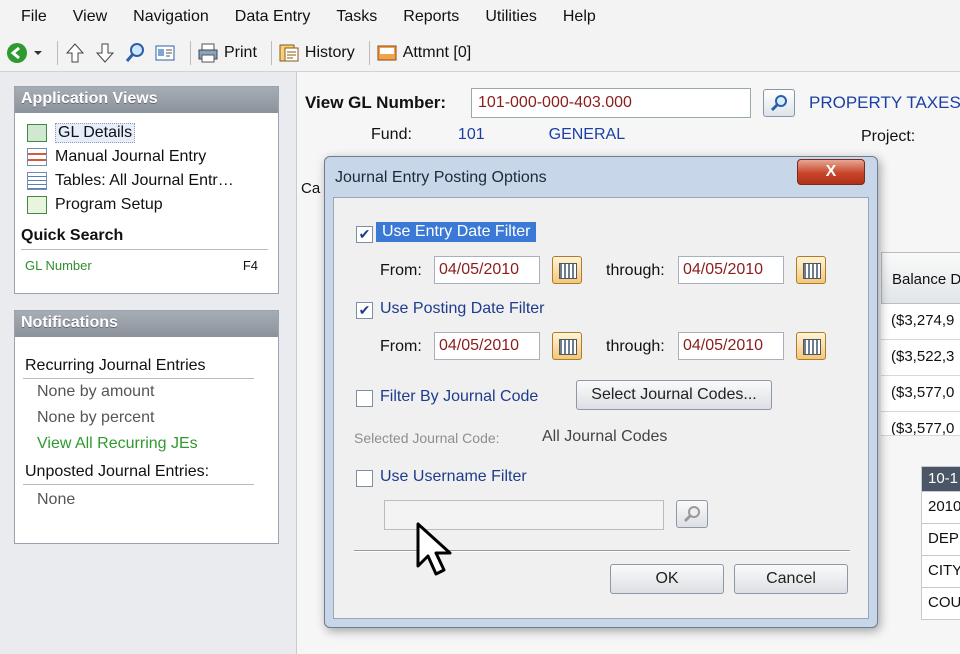  I want to click on nav-item-label: Program Setup, so click(109, 204).